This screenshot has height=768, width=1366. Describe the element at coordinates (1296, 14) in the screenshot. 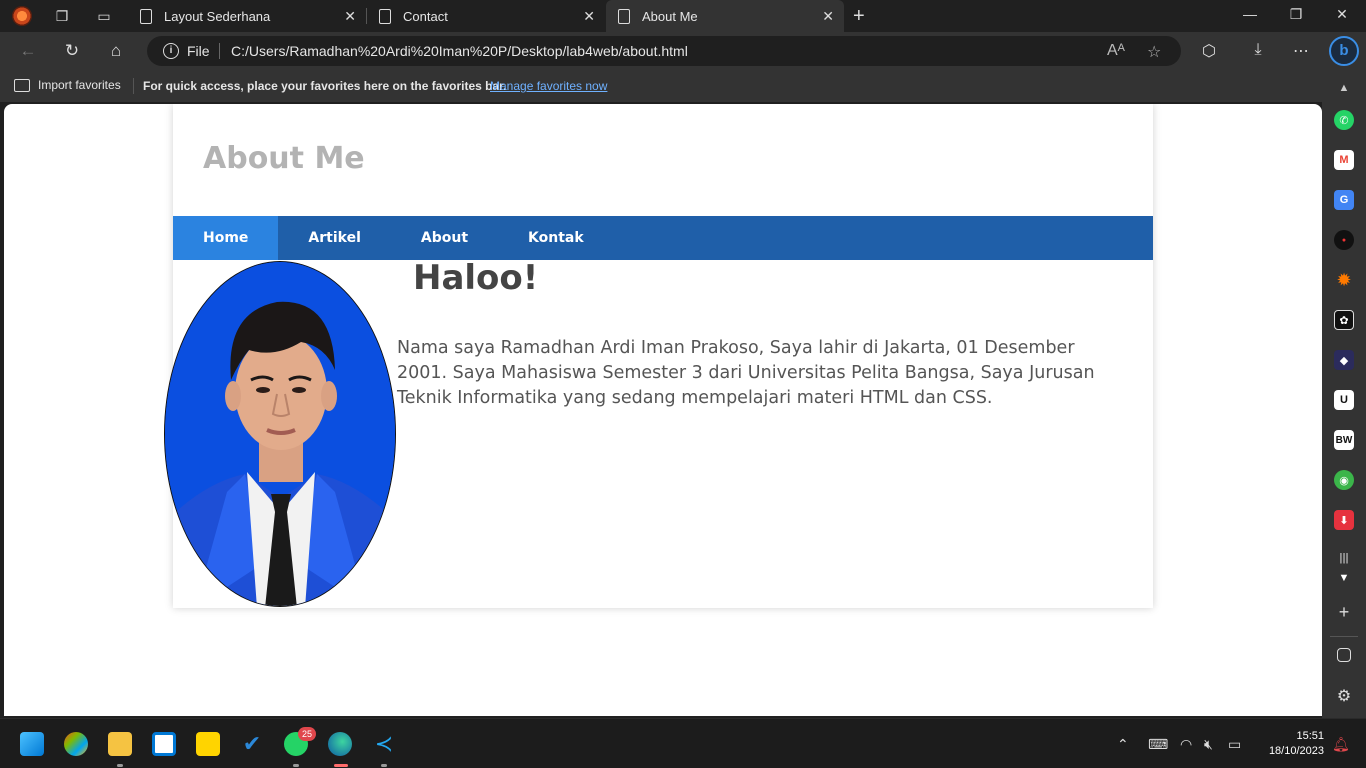

I see `restore-icon: ❐` at that location.